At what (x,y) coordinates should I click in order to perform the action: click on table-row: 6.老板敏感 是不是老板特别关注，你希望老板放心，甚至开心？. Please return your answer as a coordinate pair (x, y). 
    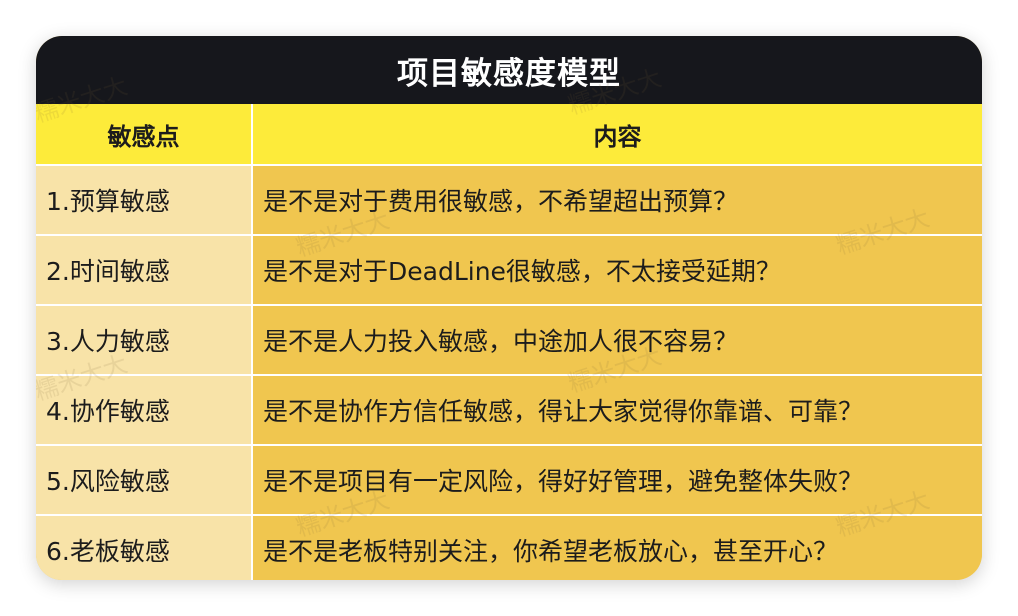
    Looking at the image, I should click on (509, 547).